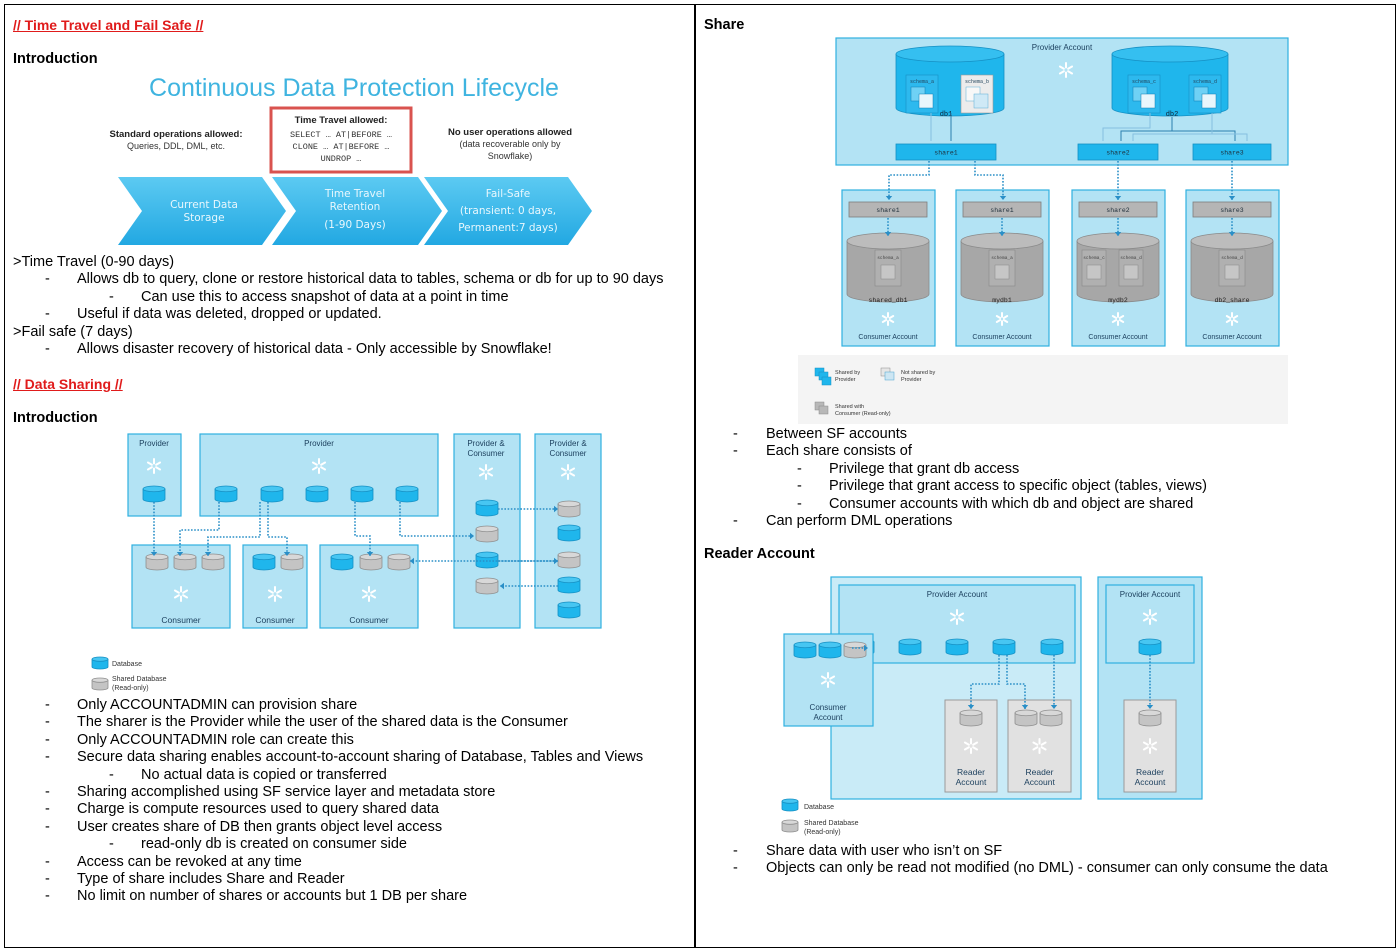  I want to click on legend-label: Shared by, so click(847, 373).